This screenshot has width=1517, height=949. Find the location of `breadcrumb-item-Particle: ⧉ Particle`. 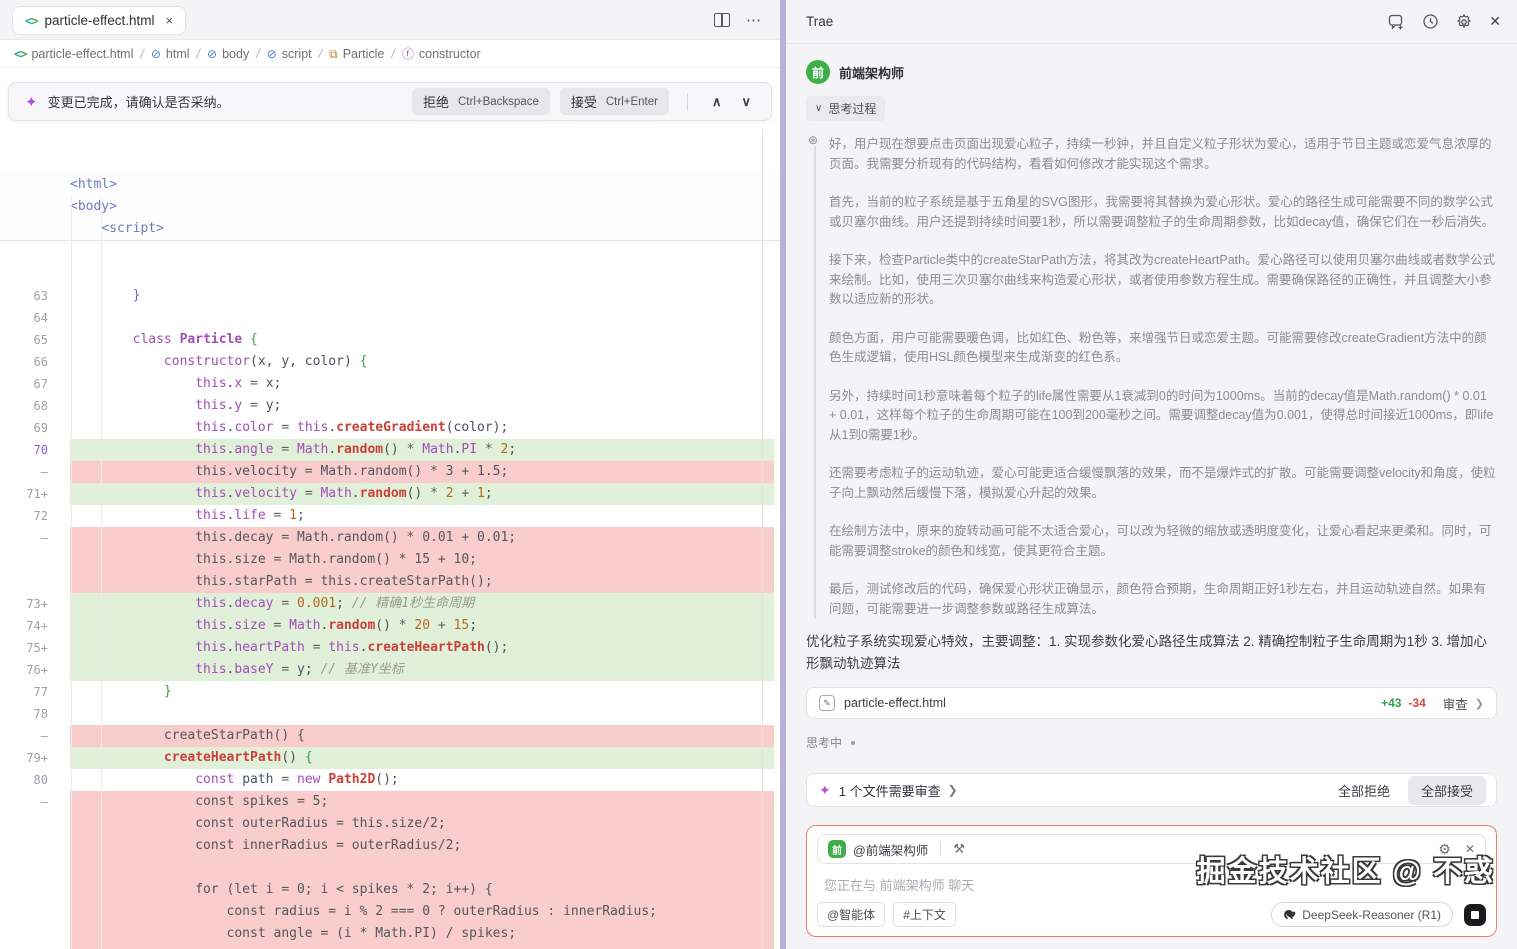

breadcrumb-item-Particle: ⧉ Particle is located at coordinates (356, 54).